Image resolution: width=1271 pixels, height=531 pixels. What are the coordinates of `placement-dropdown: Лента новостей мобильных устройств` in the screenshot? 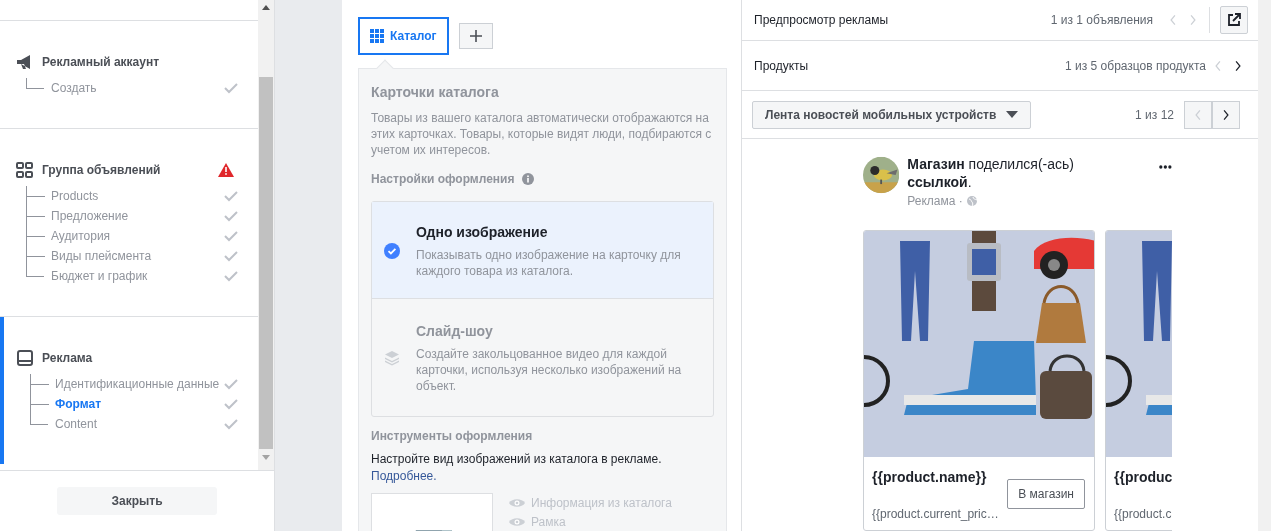 It's located at (892, 114).